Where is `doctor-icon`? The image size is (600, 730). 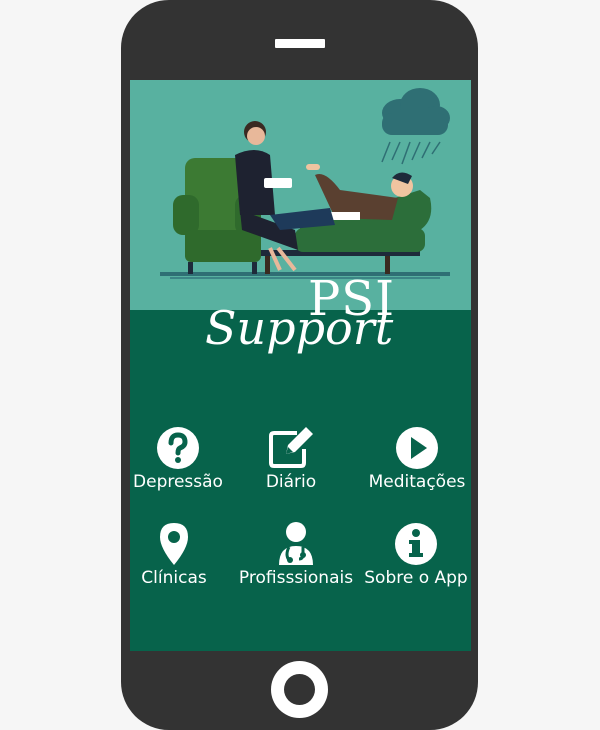 doctor-icon is located at coordinates (296, 543).